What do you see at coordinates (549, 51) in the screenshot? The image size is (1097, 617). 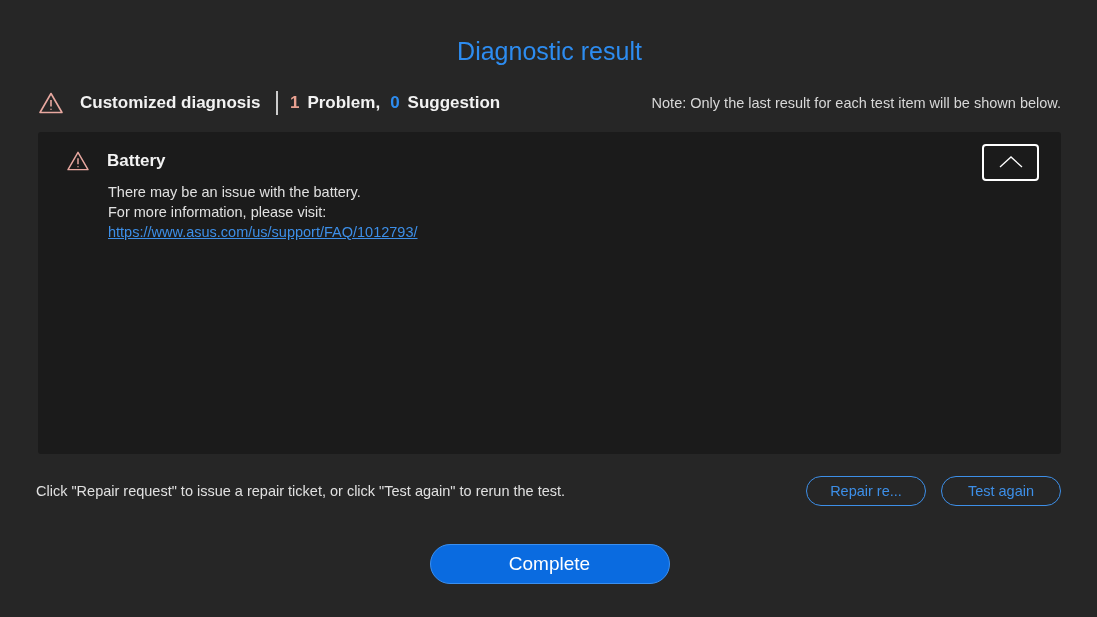 I see `page-title: Diagnostic result` at bounding box center [549, 51].